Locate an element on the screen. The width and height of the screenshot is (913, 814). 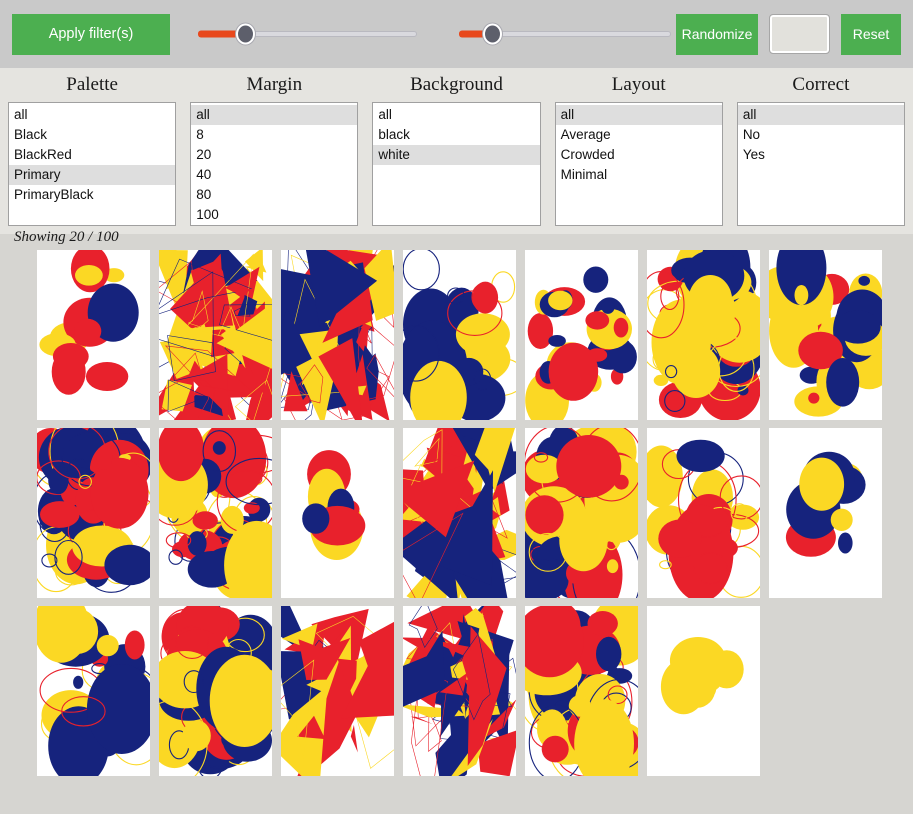
filter-column-margin: Margin all 8 20 40 80 100 is located at coordinates (274, 150).